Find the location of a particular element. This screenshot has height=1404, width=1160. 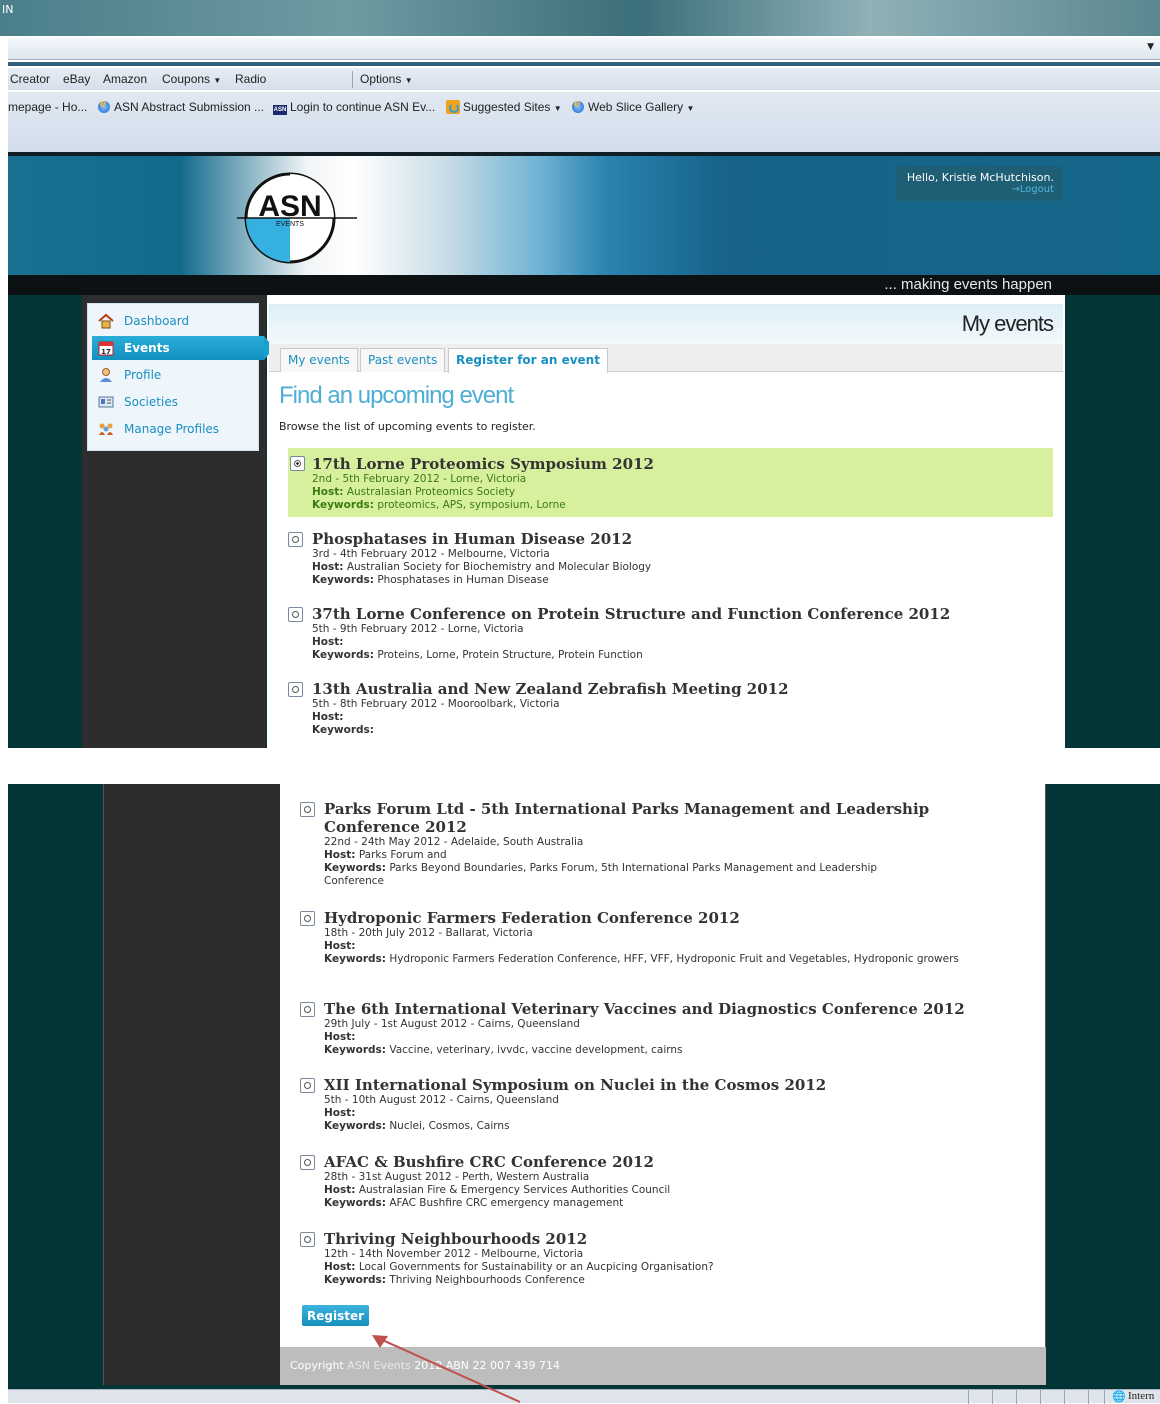

sidebar-item-profile: Profile is located at coordinates (173, 375).